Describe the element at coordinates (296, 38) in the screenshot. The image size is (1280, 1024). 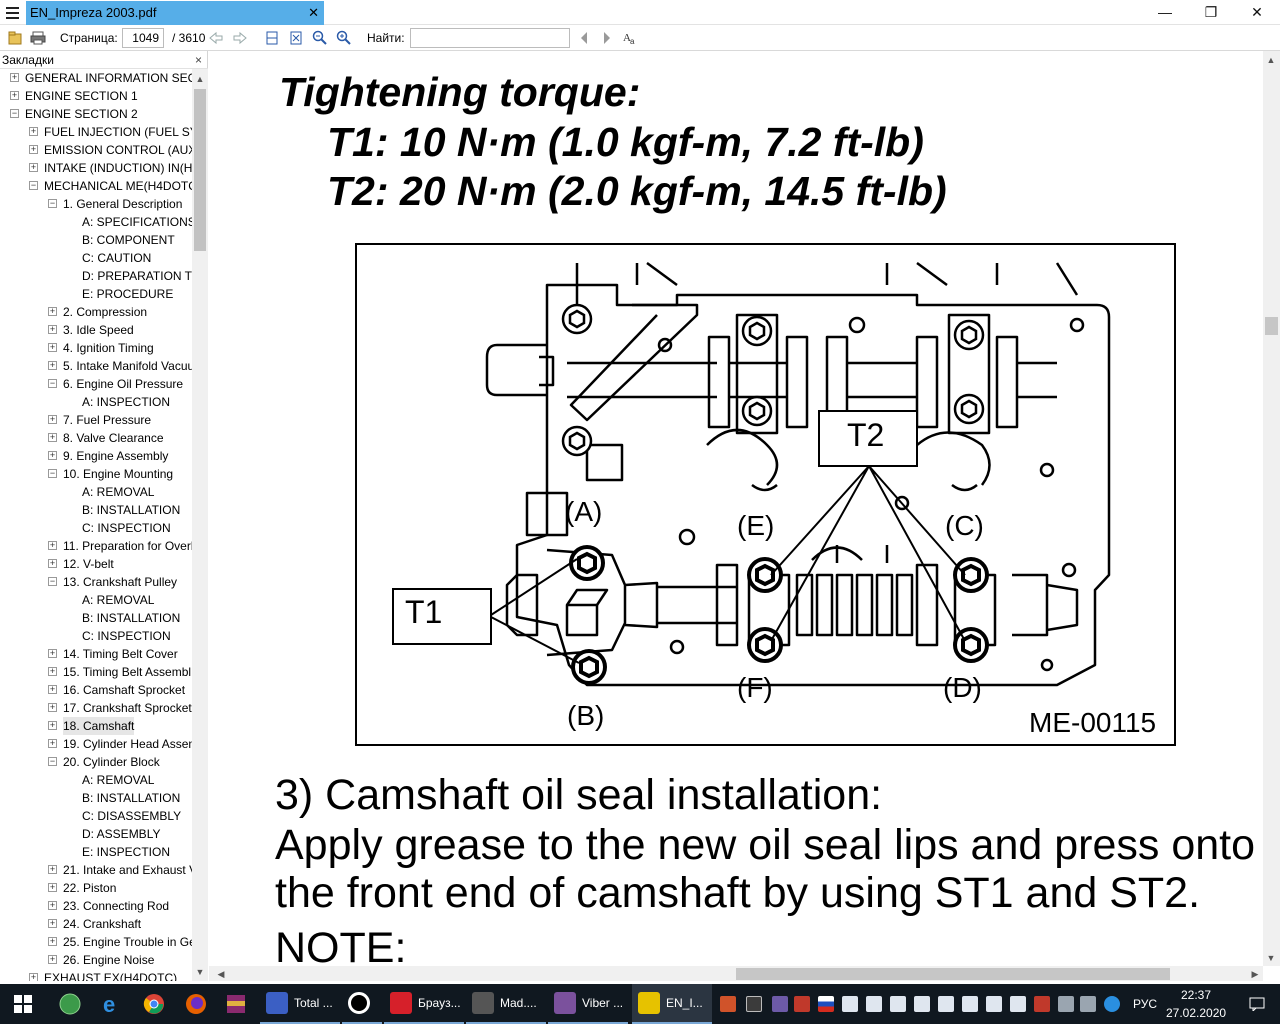
I see `fit-page-icon` at that location.